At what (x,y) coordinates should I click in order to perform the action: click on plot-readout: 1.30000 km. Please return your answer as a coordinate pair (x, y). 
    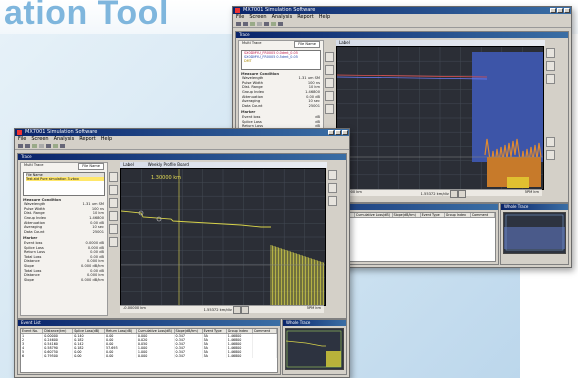
    Looking at the image, I should click on (166, 178).